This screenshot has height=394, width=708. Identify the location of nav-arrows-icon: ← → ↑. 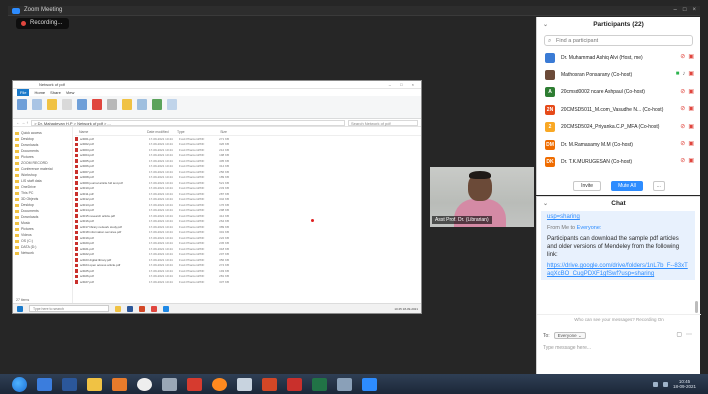
(22, 122).